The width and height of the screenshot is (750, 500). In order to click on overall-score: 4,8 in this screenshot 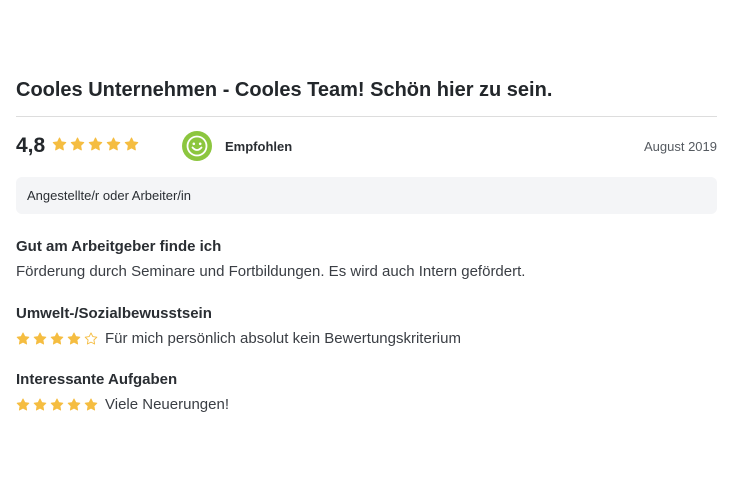, I will do `click(31, 145)`.